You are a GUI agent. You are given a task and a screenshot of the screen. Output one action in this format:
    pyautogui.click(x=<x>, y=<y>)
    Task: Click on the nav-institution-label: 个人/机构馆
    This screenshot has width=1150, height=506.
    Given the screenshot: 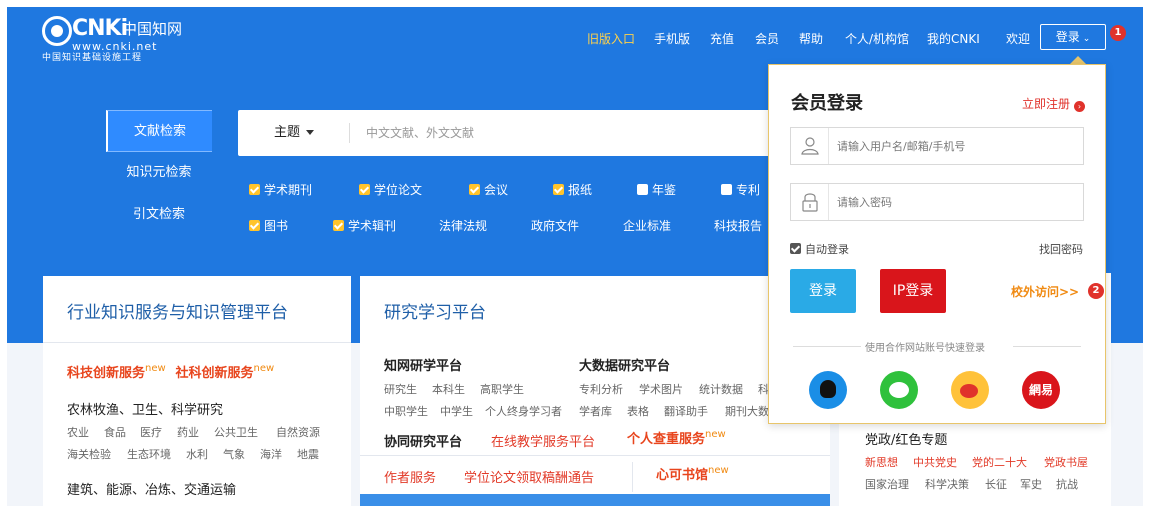 What is the action you would take?
    pyautogui.click(x=877, y=38)
    